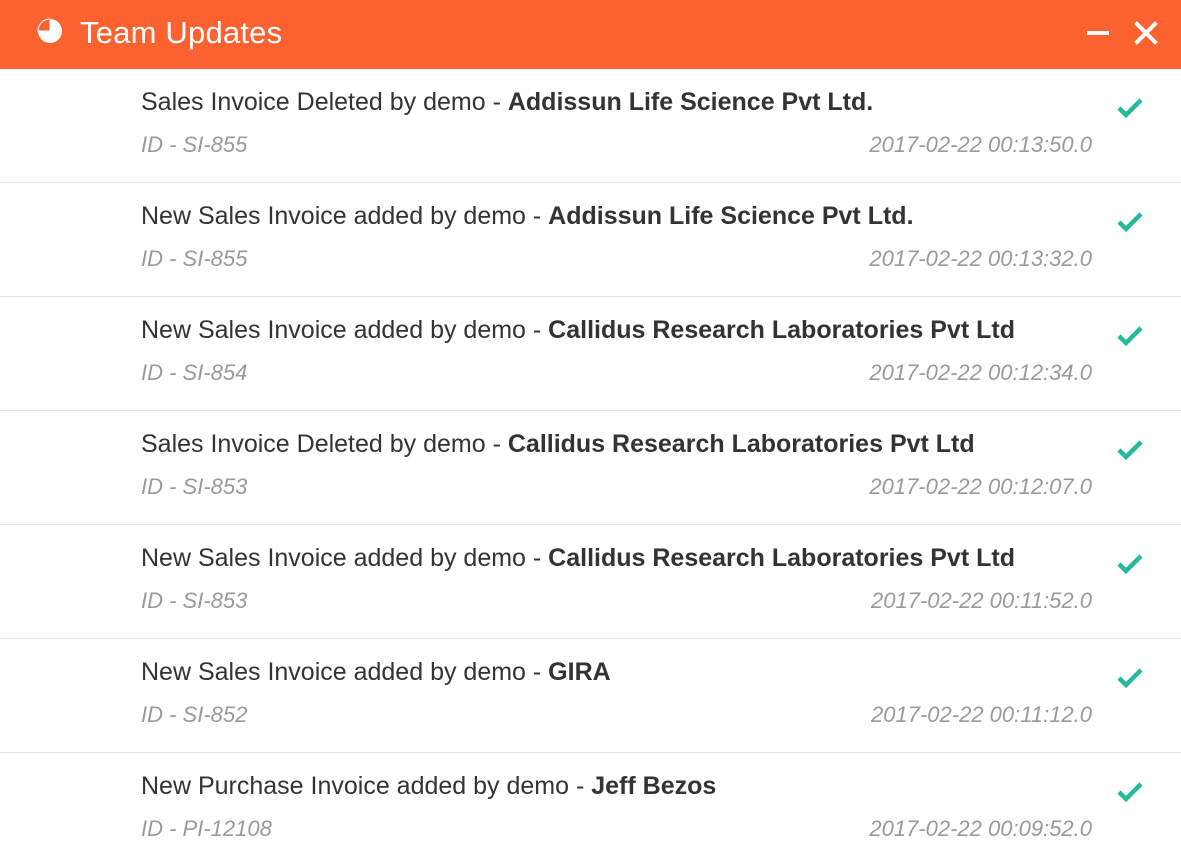  I want to click on update-party: GIRA, so click(579, 672).